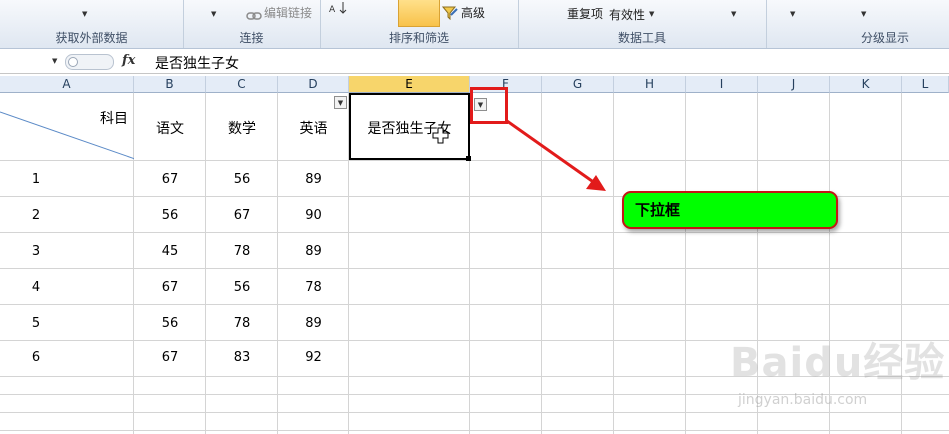 Image resolution: width=949 pixels, height=434 pixels. I want to click on watermark-url: jingyan.baidu.com, so click(803, 400).